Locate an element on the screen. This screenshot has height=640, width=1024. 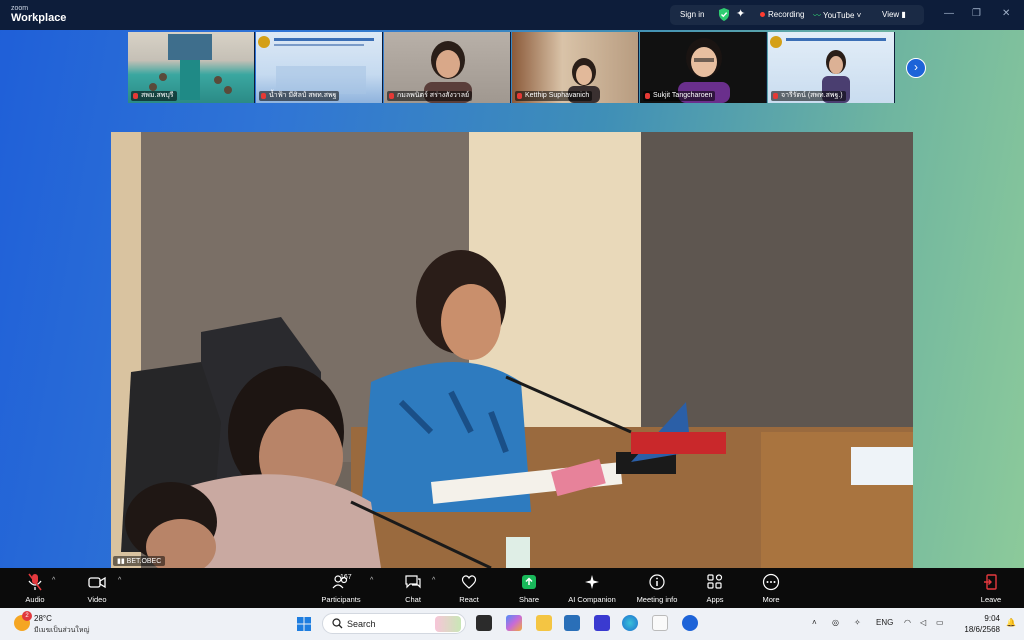
minimize-icon: — is located at coordinates (949, 13).